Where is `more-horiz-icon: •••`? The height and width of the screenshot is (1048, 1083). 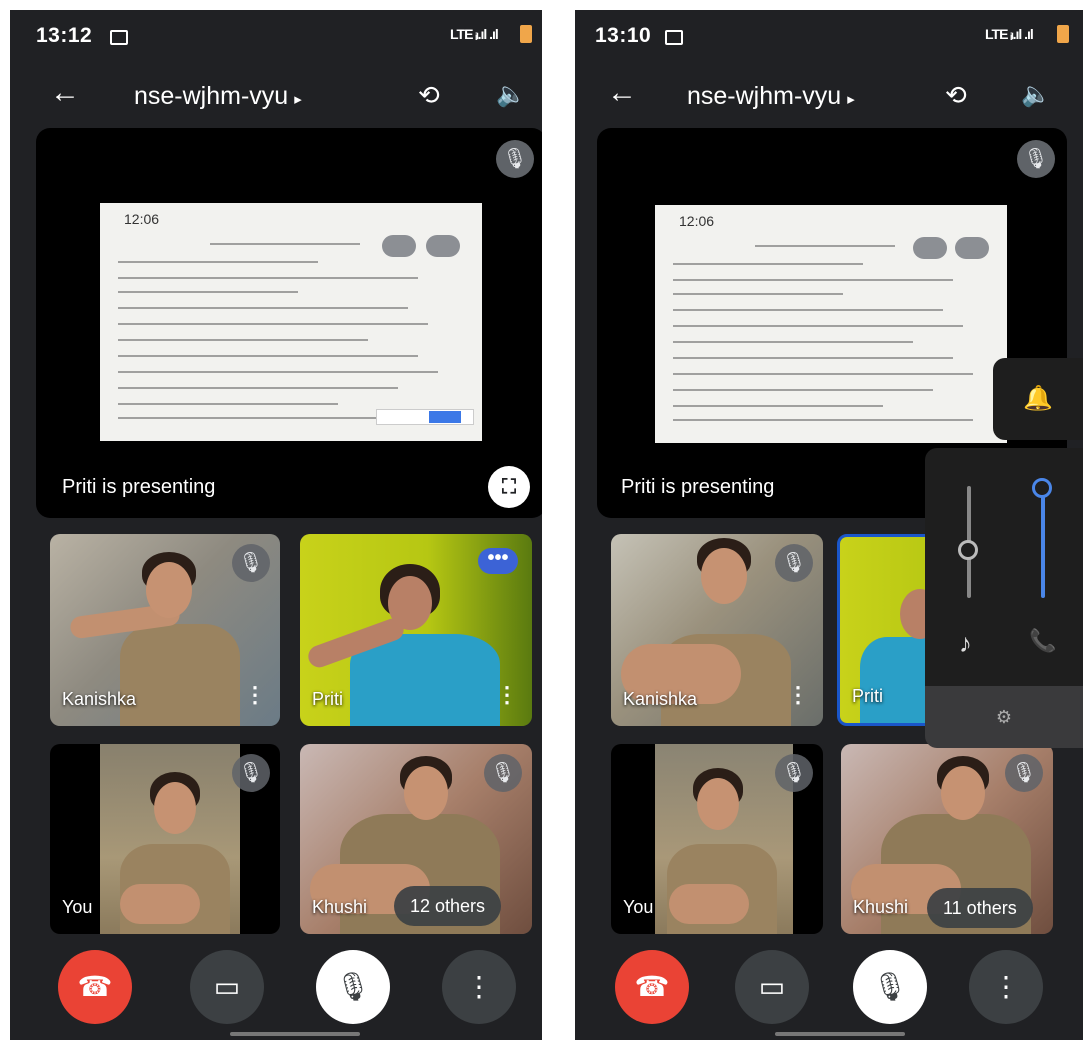 more-horiz-icon: ••• is located at coordinates (498, 561).